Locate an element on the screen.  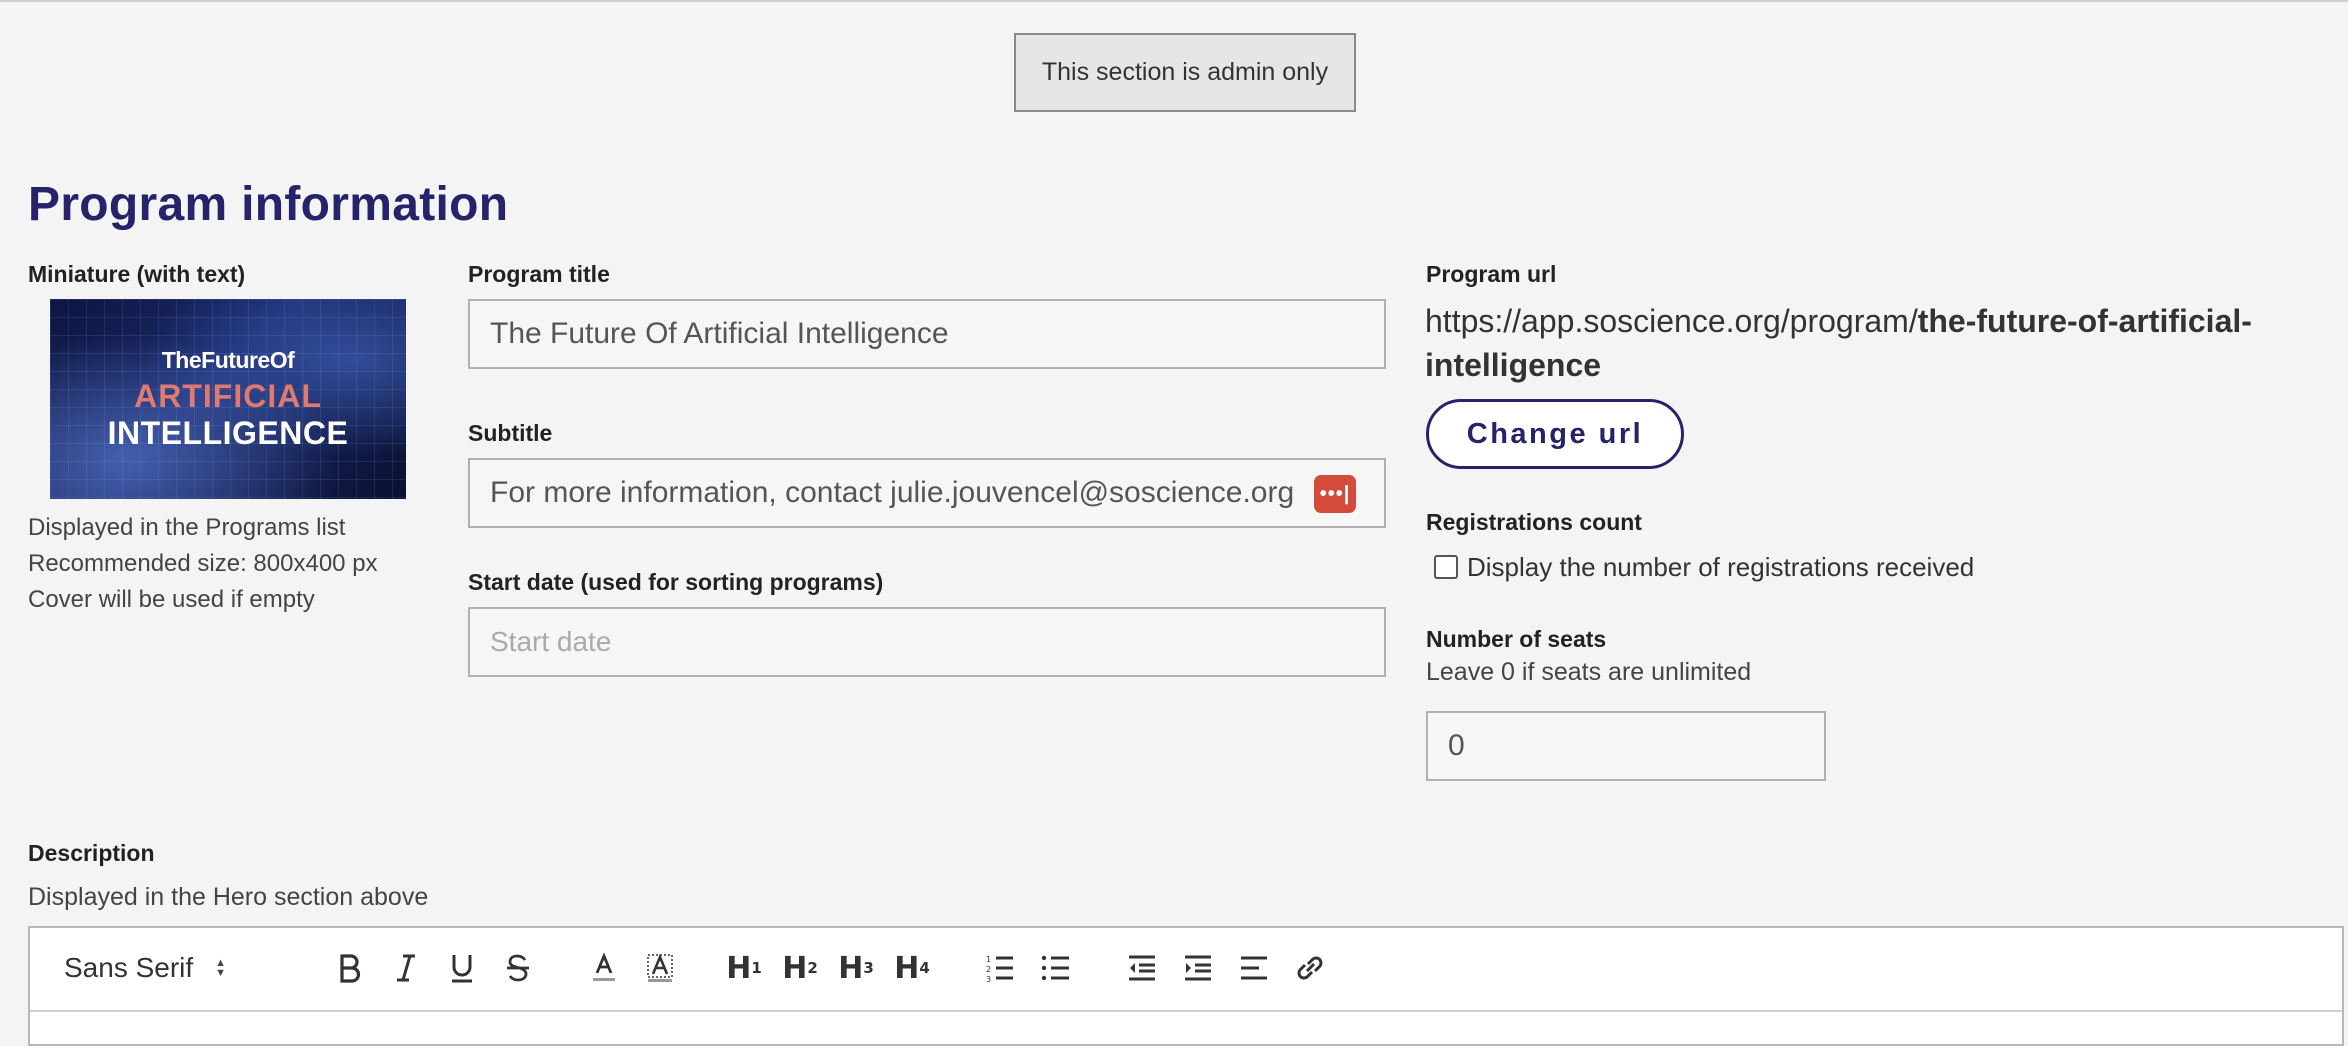
h3-sub: 3 is located at coordinates (868, 968).